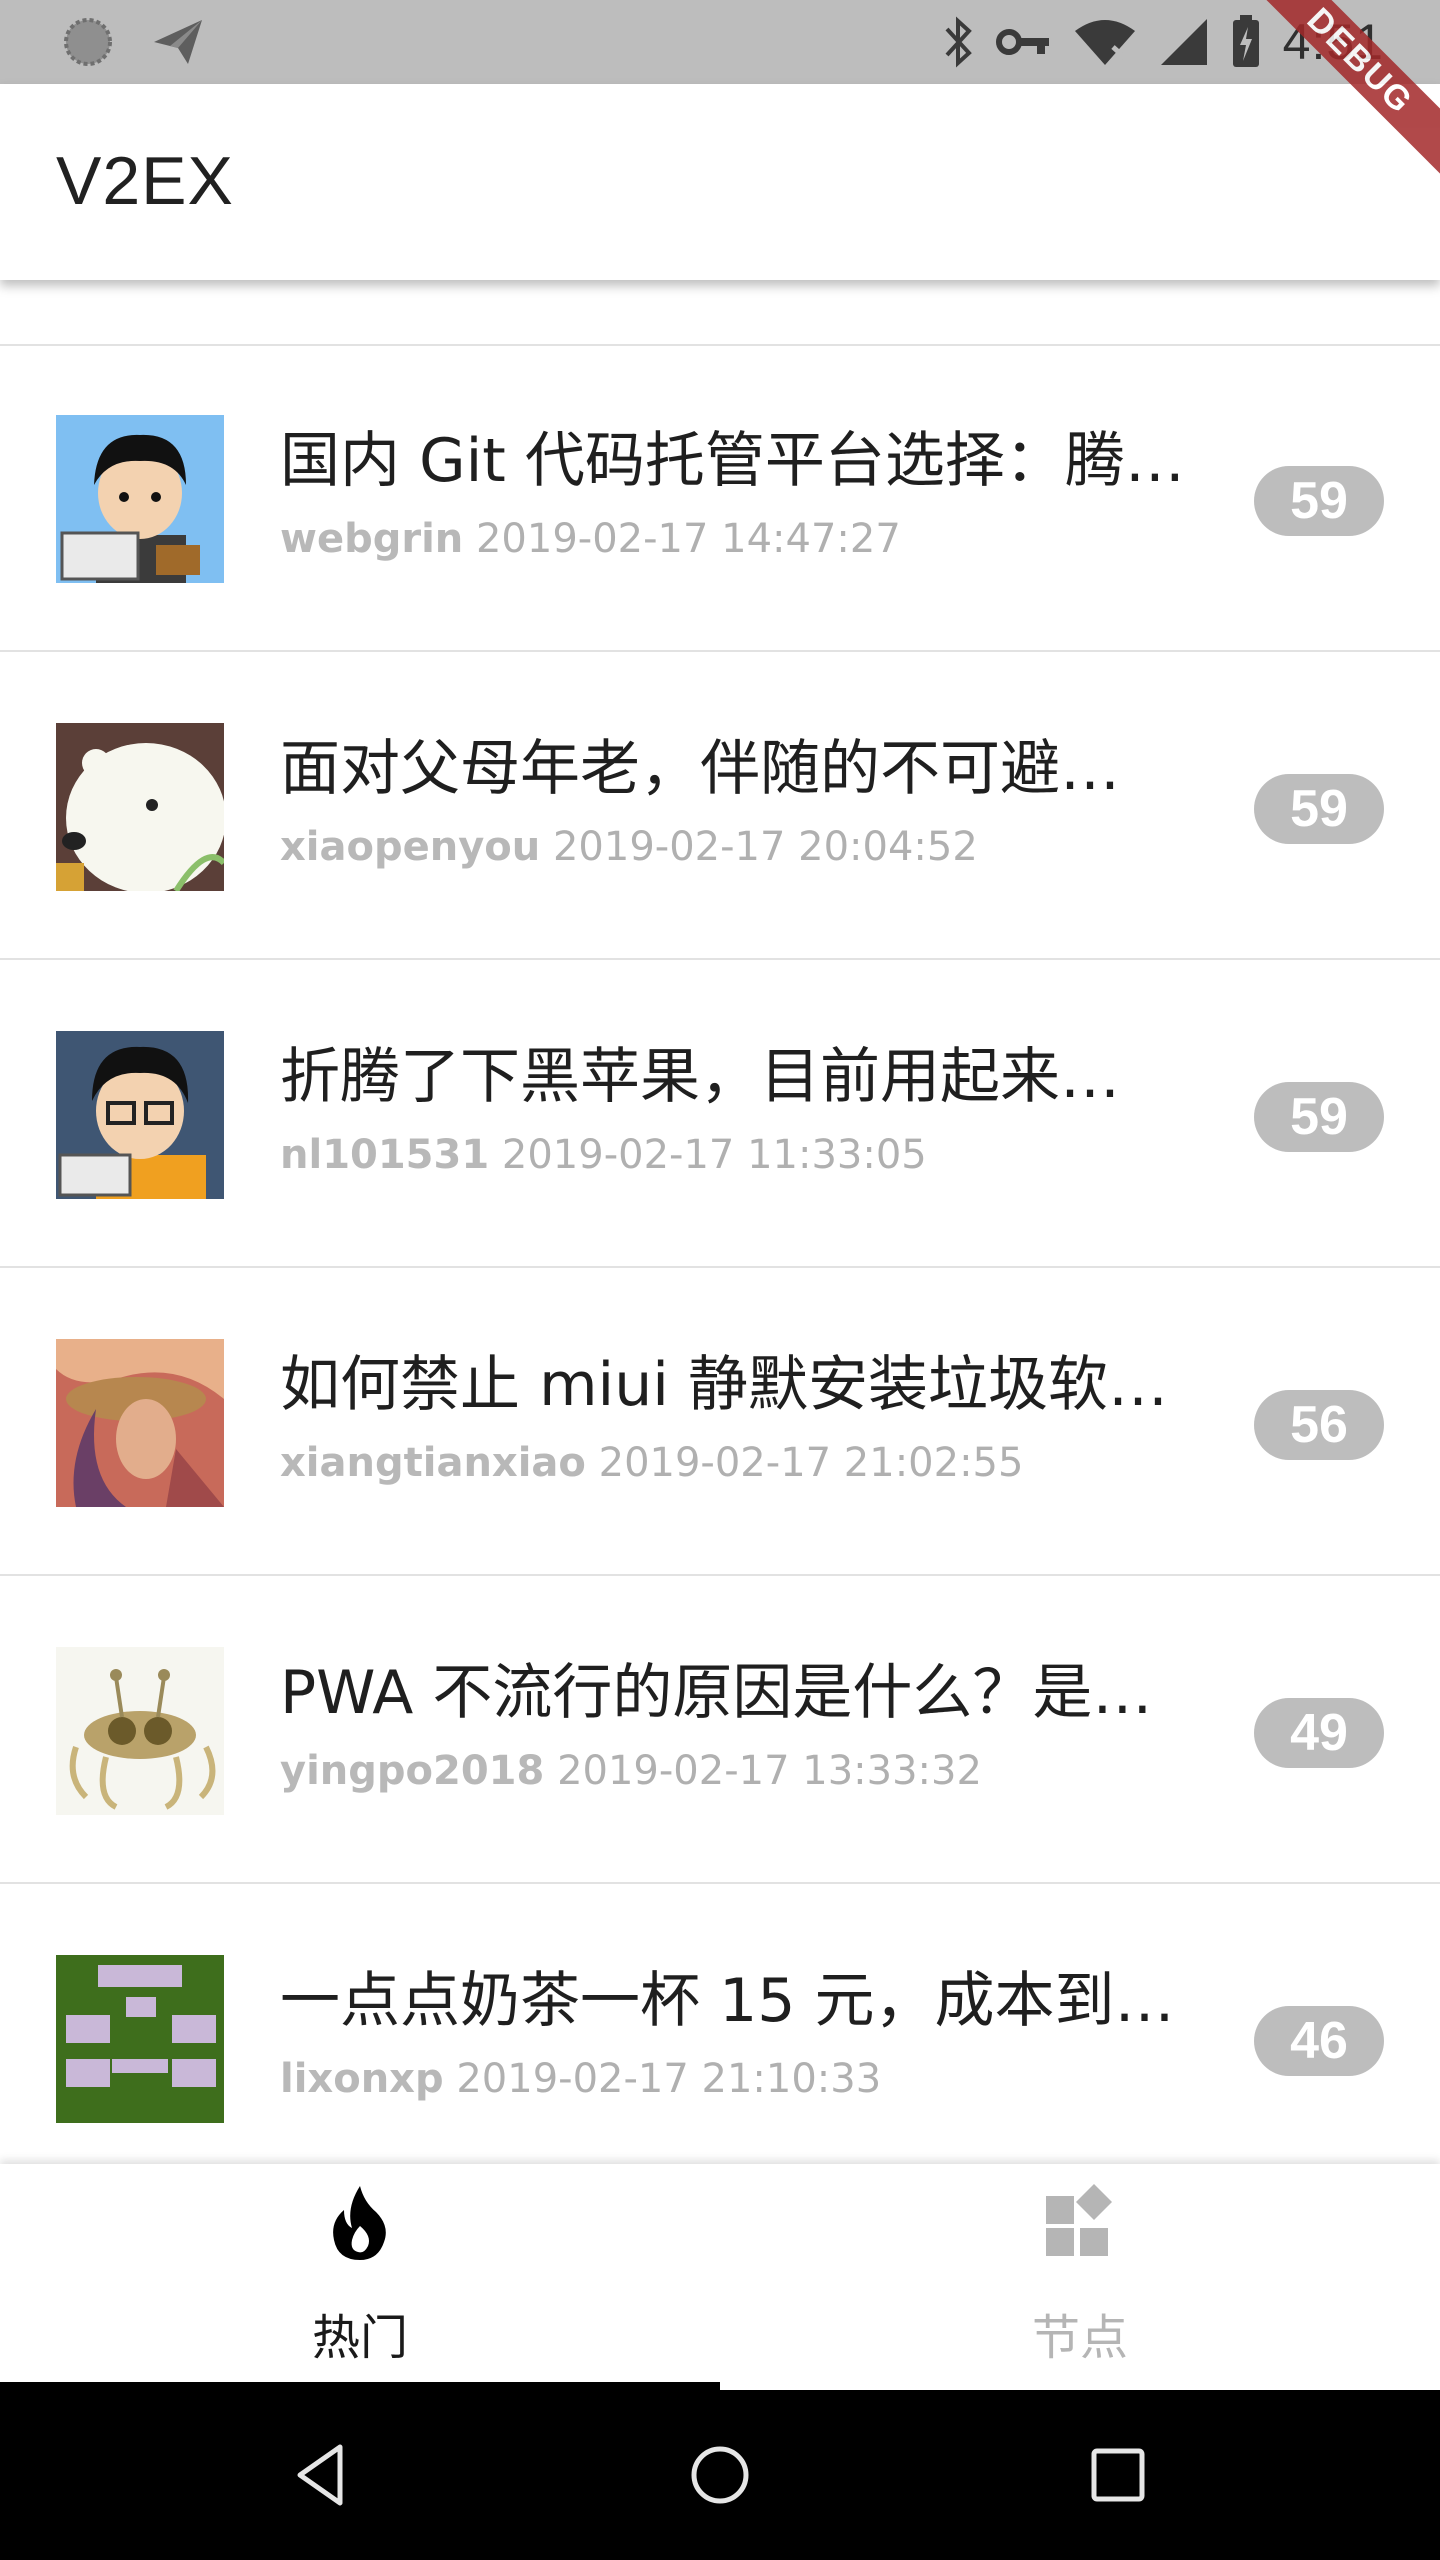  What do you see at coordinates (1104, 43) in the screenshot?
I see `wifi-icon` at bounding box center [1104, 43].